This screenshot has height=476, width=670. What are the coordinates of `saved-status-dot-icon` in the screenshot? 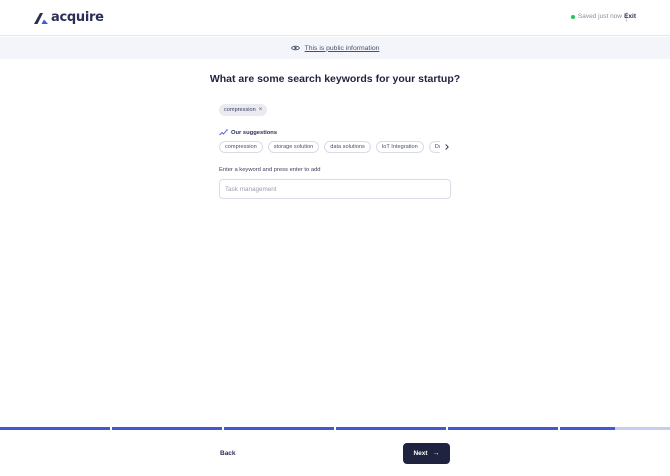 It's located at (572, 16).